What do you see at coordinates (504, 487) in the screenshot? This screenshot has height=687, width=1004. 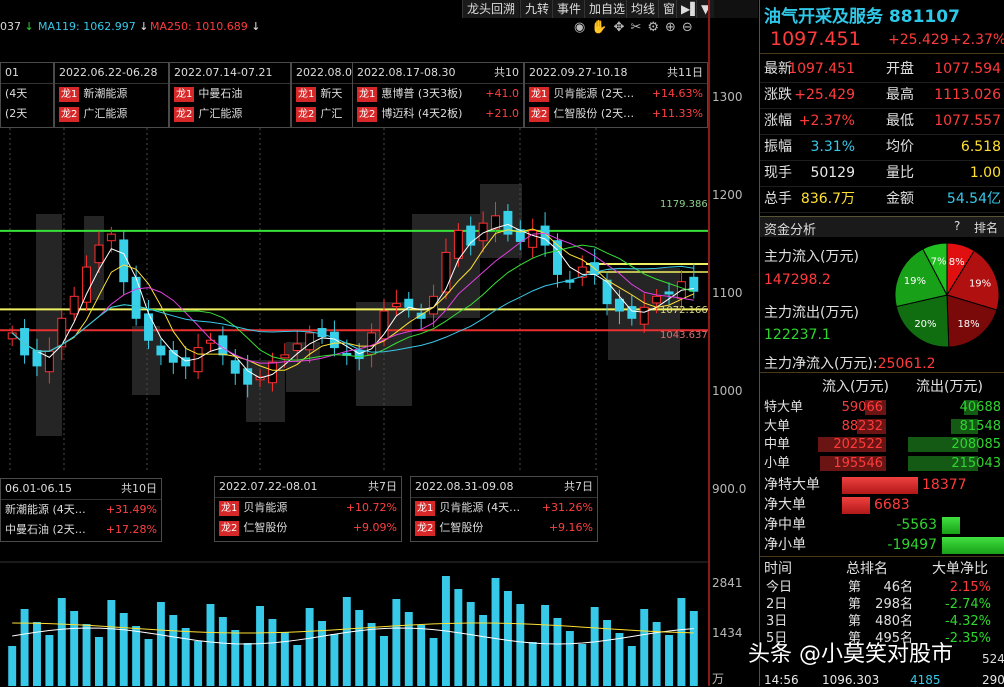 I see `dragon-box-date: 2022.08.31-09.08 共7日` at bounding box center [504, 487].